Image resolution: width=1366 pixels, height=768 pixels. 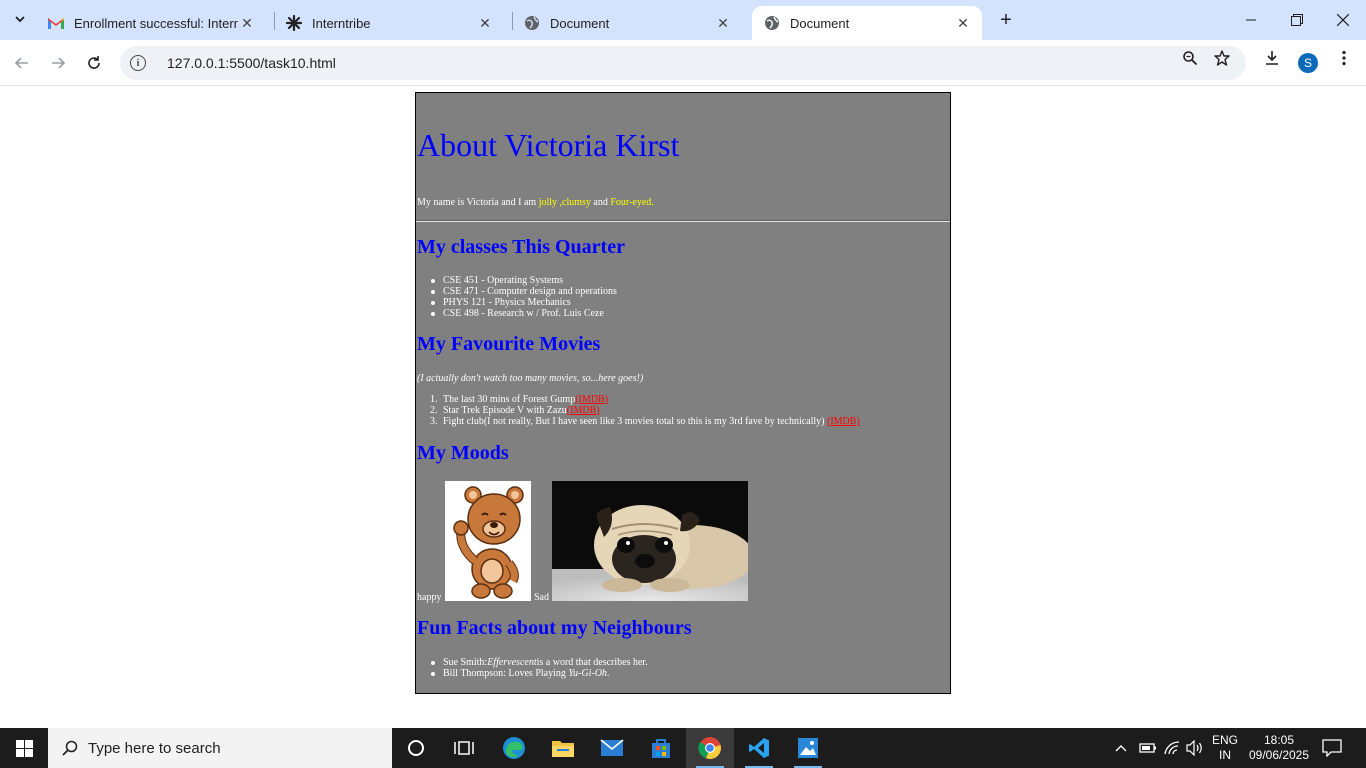 I want to click on vscode-taskbar-button, so click(x=759, y=748).